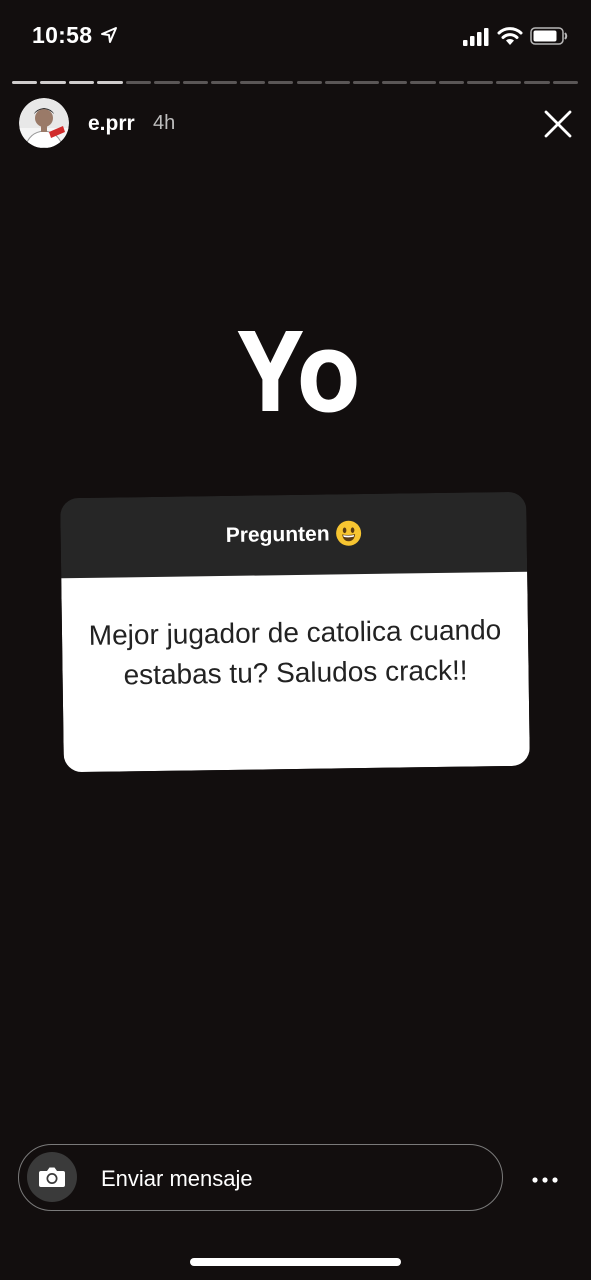  I want to click on camera-button, so click(52, 1177).